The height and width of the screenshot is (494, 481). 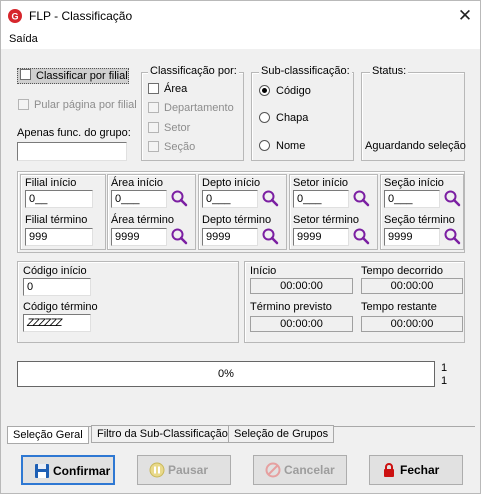 I want to click on cancelar-button: Cancelar, so click(x=300, y=470).